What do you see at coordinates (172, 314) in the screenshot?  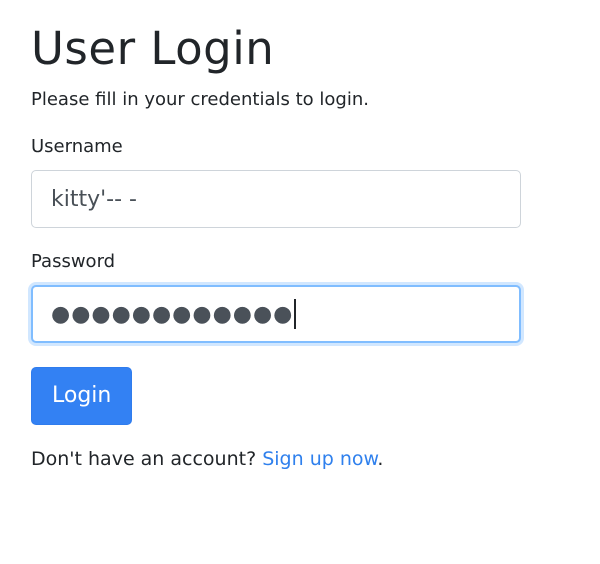 I see `password-mask: ●●●●●●●●●●●●` at bounding box center [172, 314].